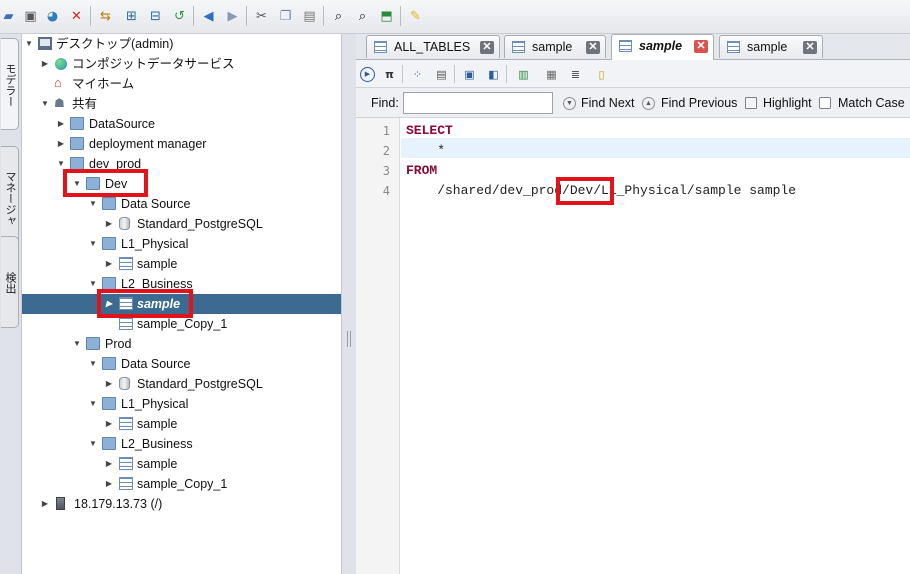 The height and width of the screenshot is (574, 910). I want to click on delete-icon: ✕, so click(76, 16).